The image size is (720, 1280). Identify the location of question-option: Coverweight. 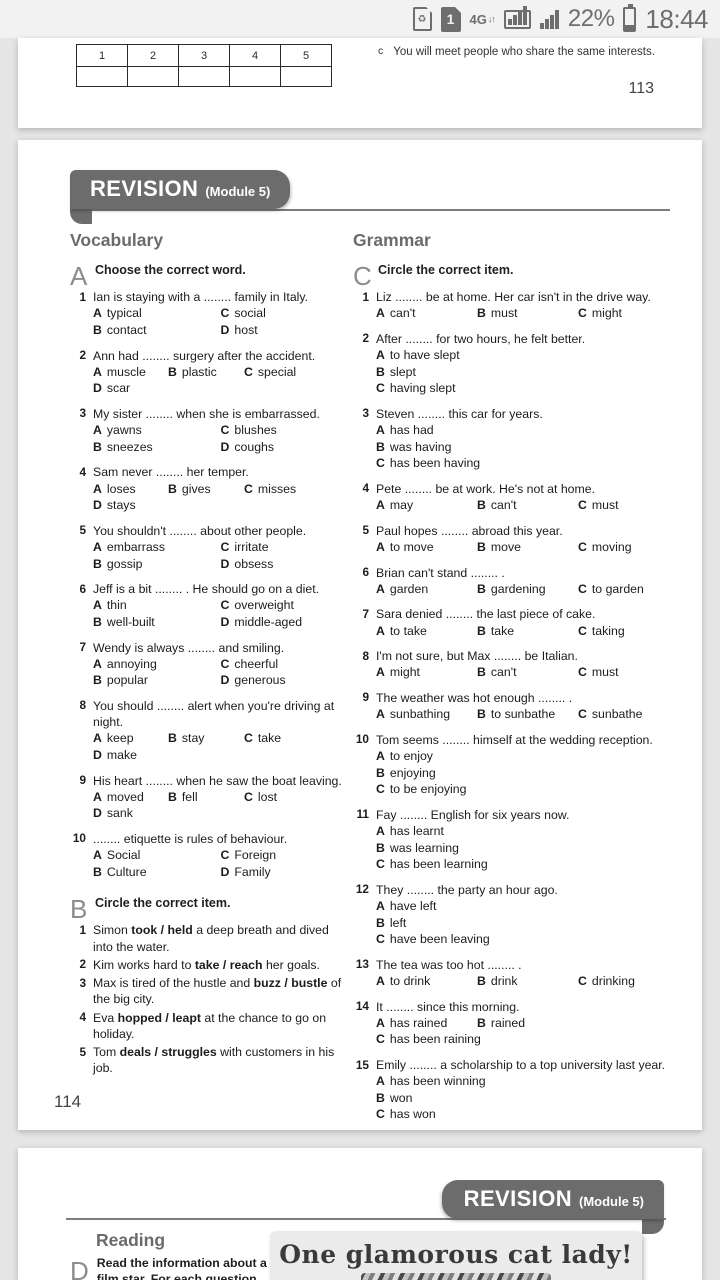
(285, 605).